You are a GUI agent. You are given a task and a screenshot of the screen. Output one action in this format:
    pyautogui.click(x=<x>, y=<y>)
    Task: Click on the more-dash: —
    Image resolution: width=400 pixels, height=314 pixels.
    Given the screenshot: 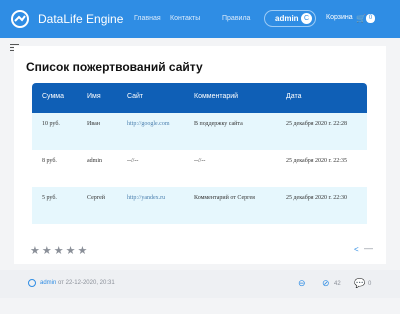 What is the action you would take?
    pyautogui.click(x=368, y=248)
    